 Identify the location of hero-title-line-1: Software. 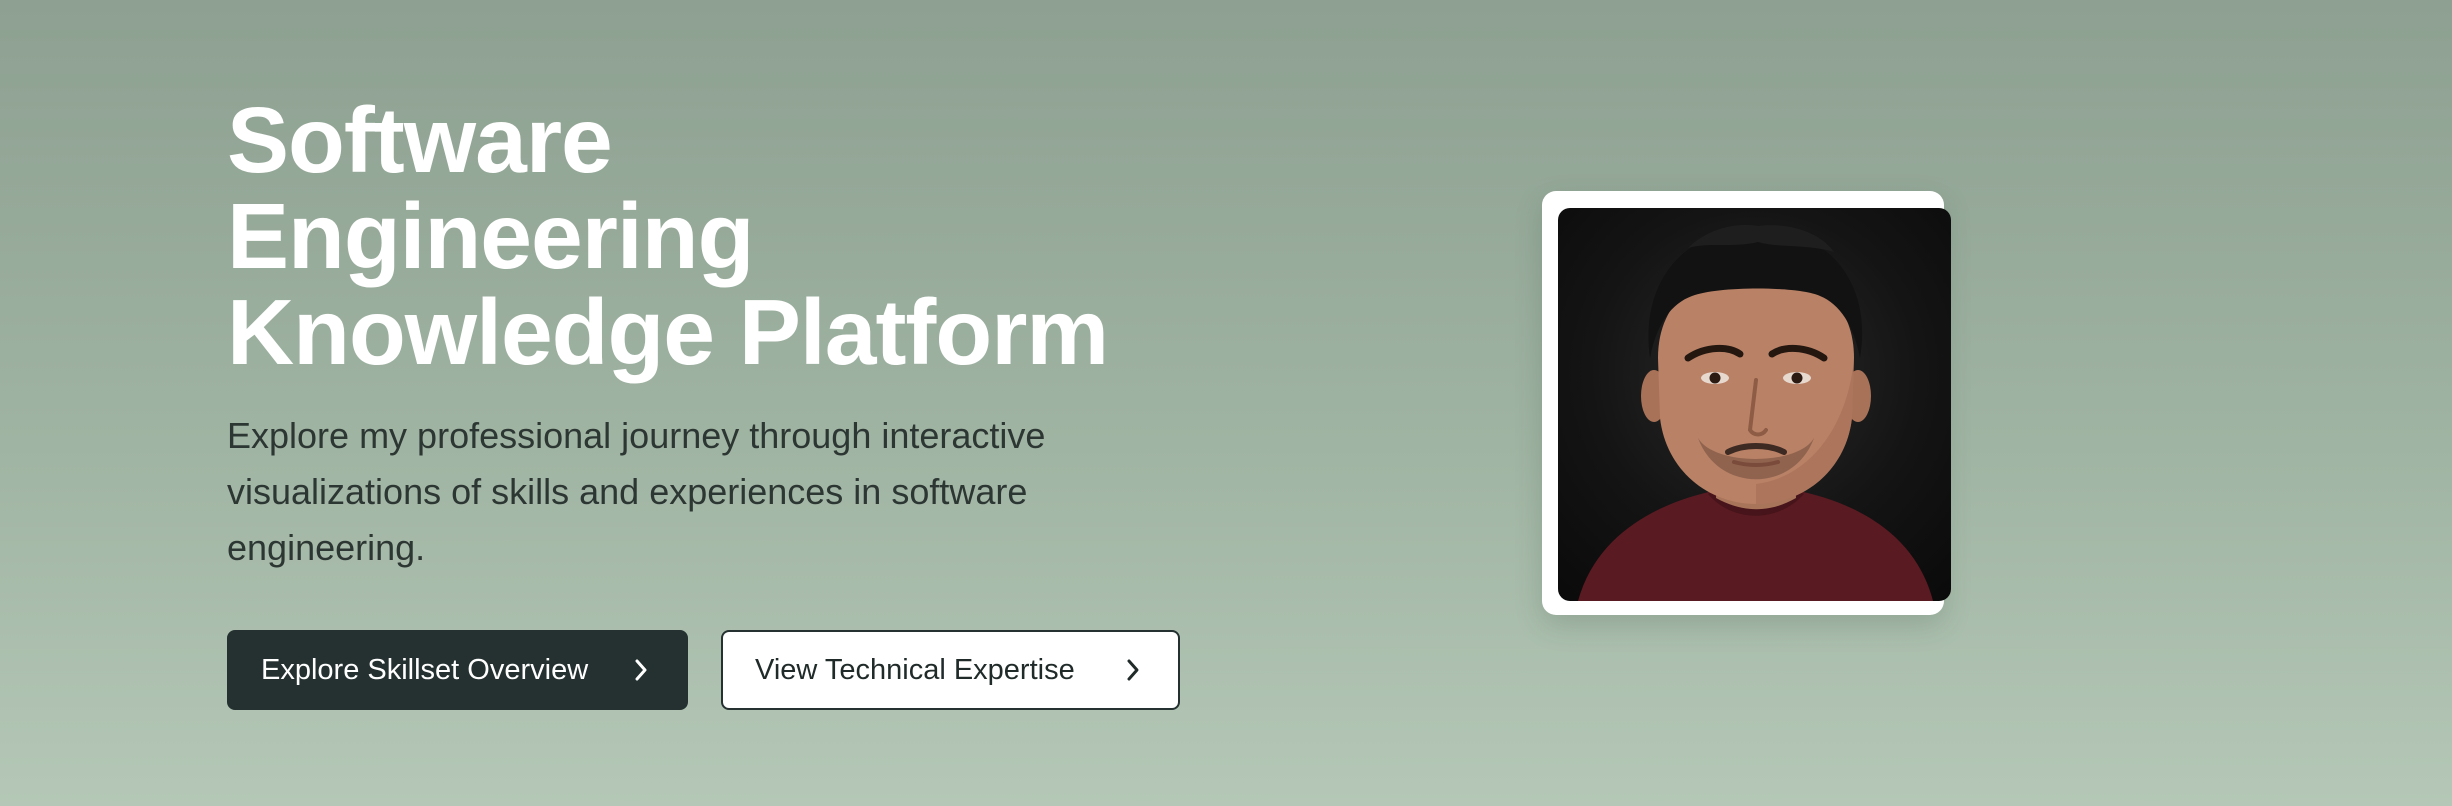
(420, 140).